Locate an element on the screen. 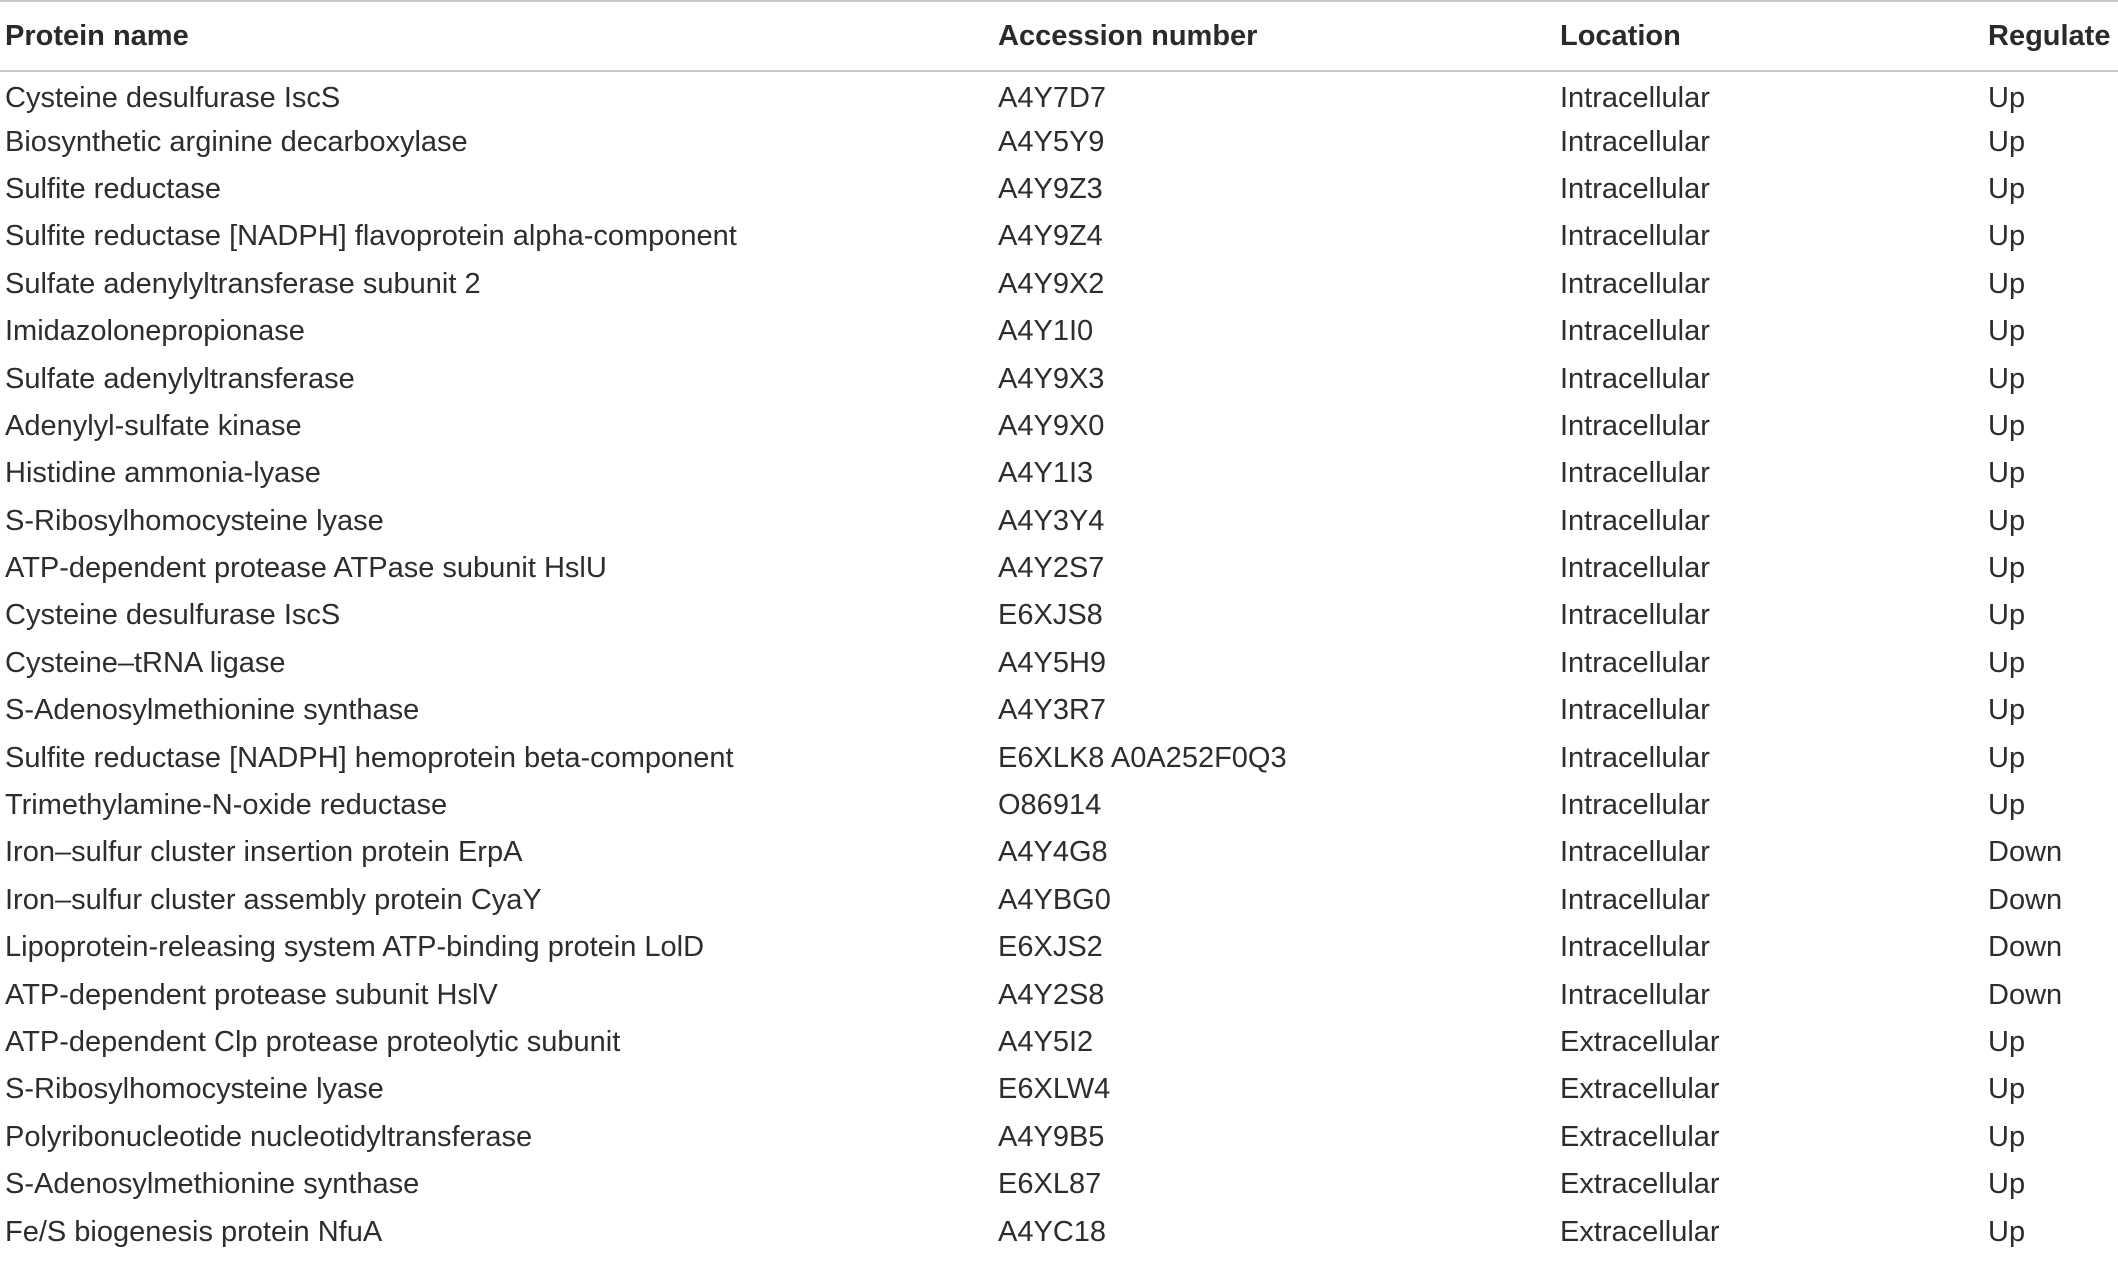 The height and width of the screenshot is (1269, 2118). accession-number-cell: A4Y4G8 is located at coordinates (1053, 852).